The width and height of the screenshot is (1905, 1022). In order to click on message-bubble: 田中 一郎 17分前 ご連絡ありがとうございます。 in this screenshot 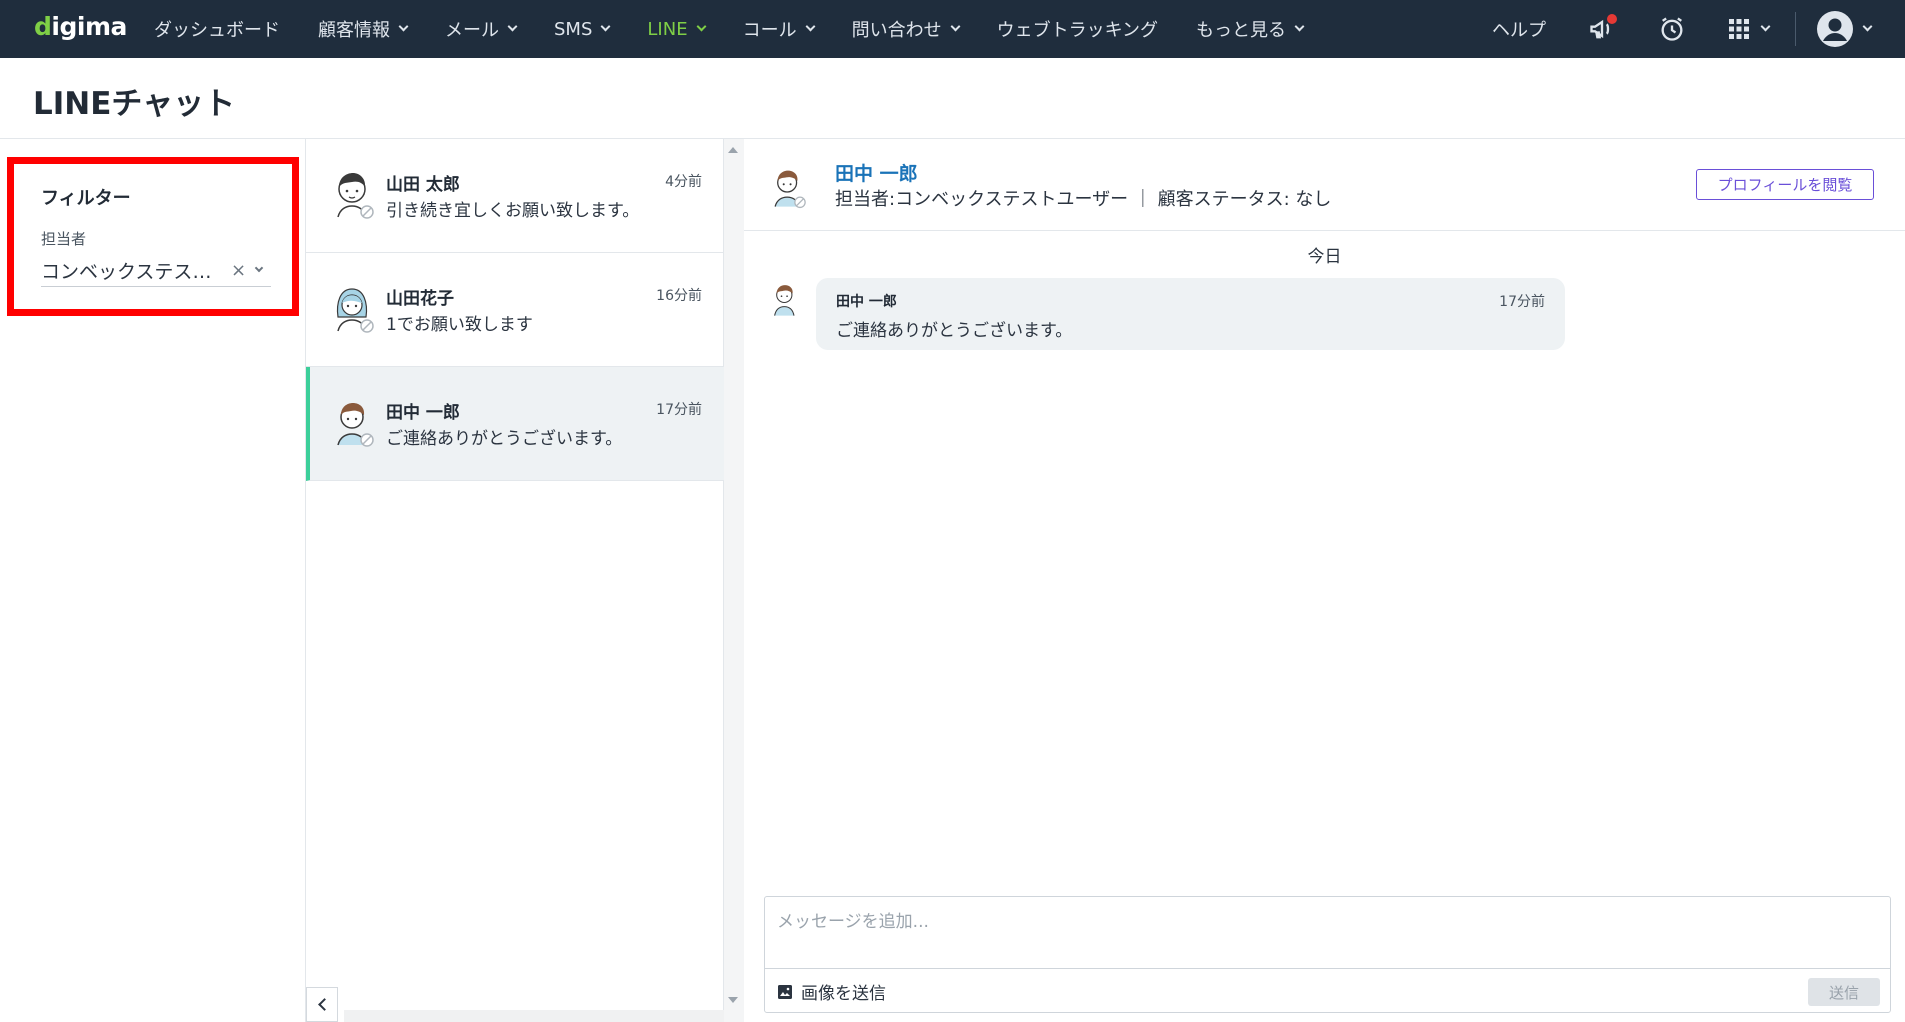, I will do `click(1190, 314)`.